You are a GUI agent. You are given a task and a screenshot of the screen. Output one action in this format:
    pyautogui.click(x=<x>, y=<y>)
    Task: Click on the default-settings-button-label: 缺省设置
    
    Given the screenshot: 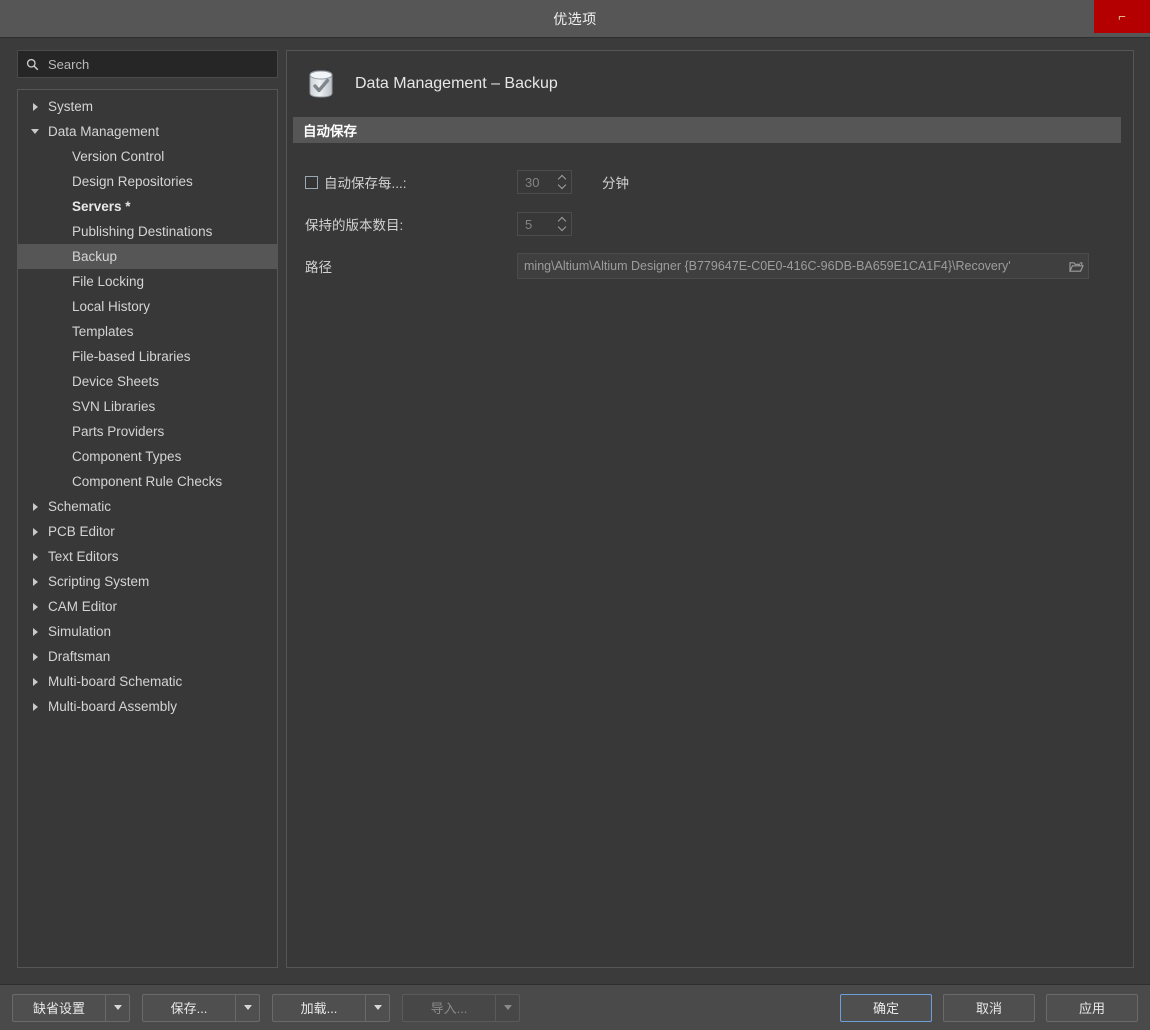 What is the action you would take?
    pyautogui.click(x=59, y=1008)
    